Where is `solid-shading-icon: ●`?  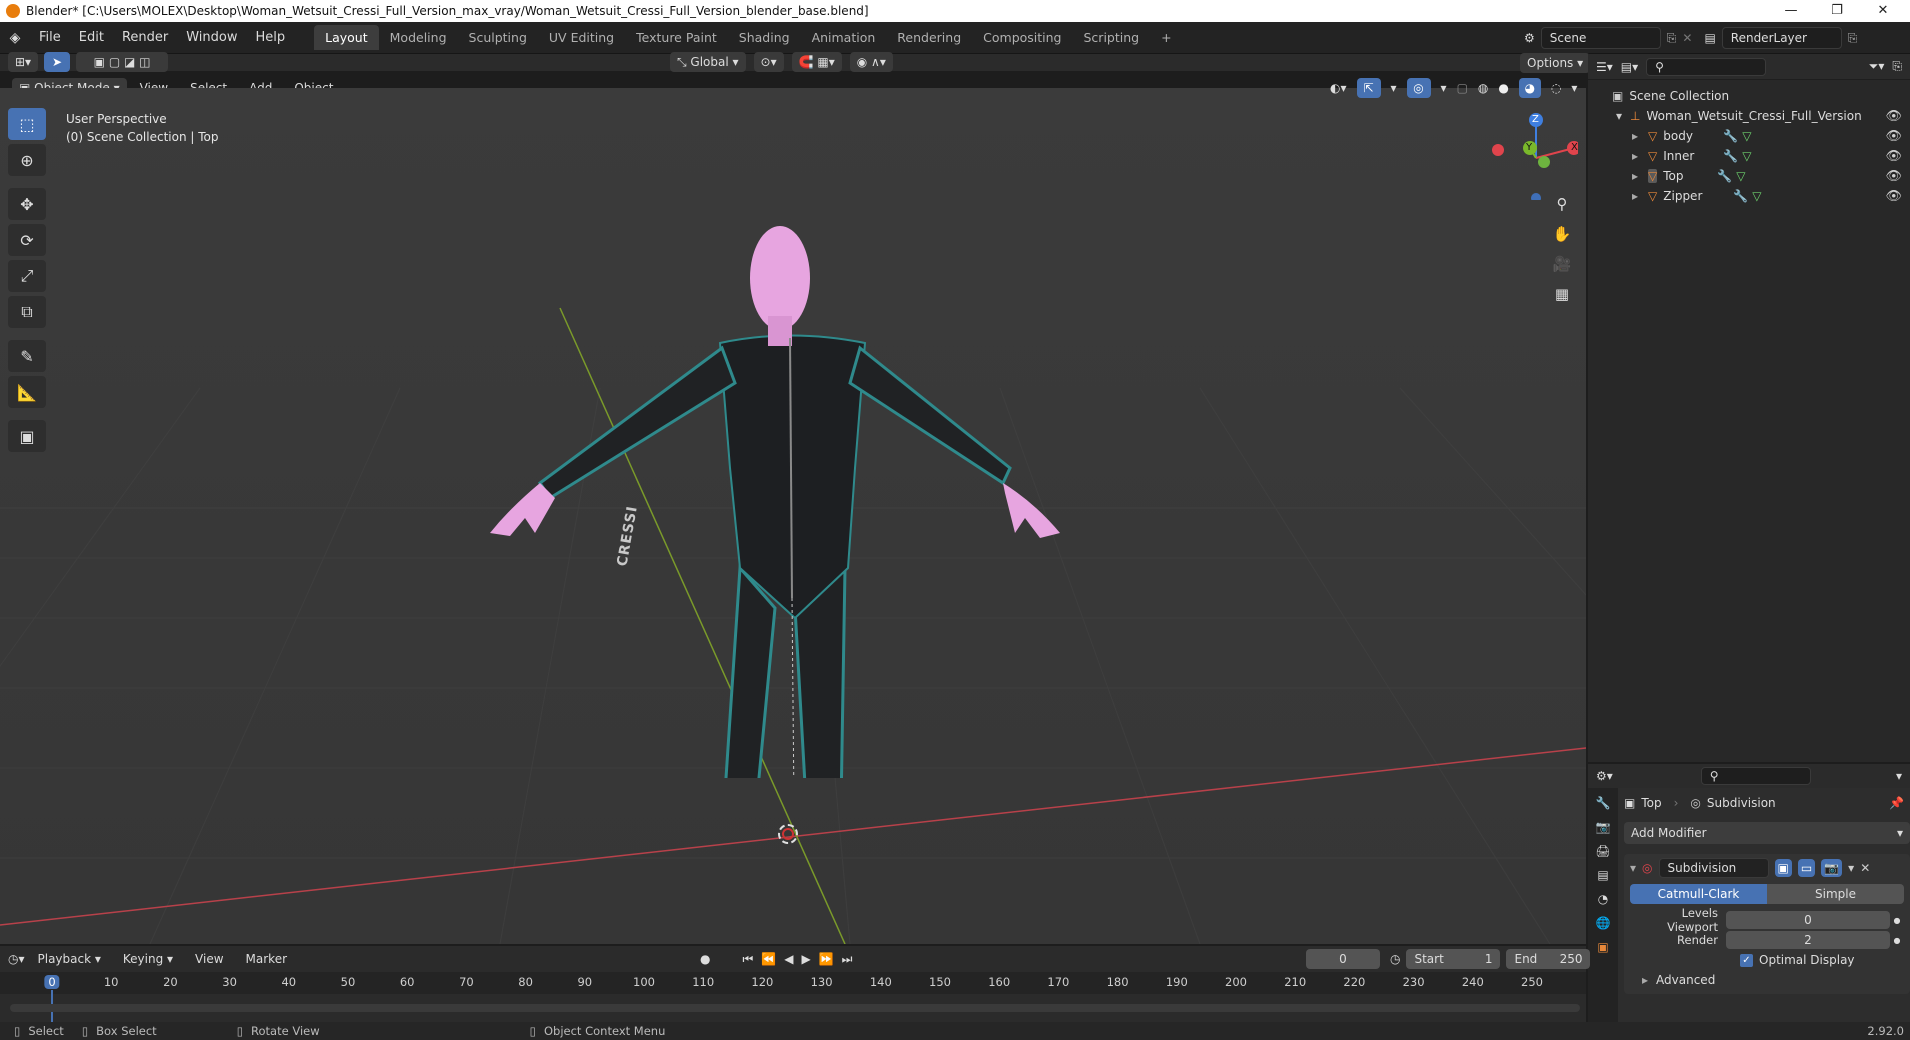 solid-shading-icon: ● is located at coordinates (1503, 88).